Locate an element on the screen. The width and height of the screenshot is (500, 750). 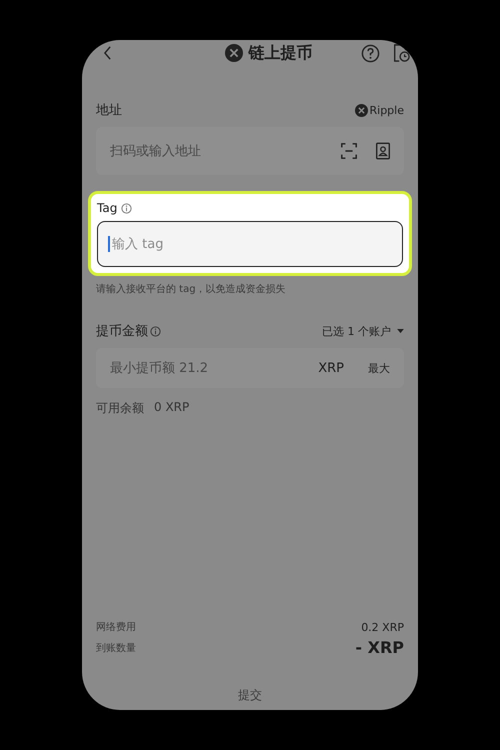
tag-field: 输入 tag is located at coordinates (250, 244).